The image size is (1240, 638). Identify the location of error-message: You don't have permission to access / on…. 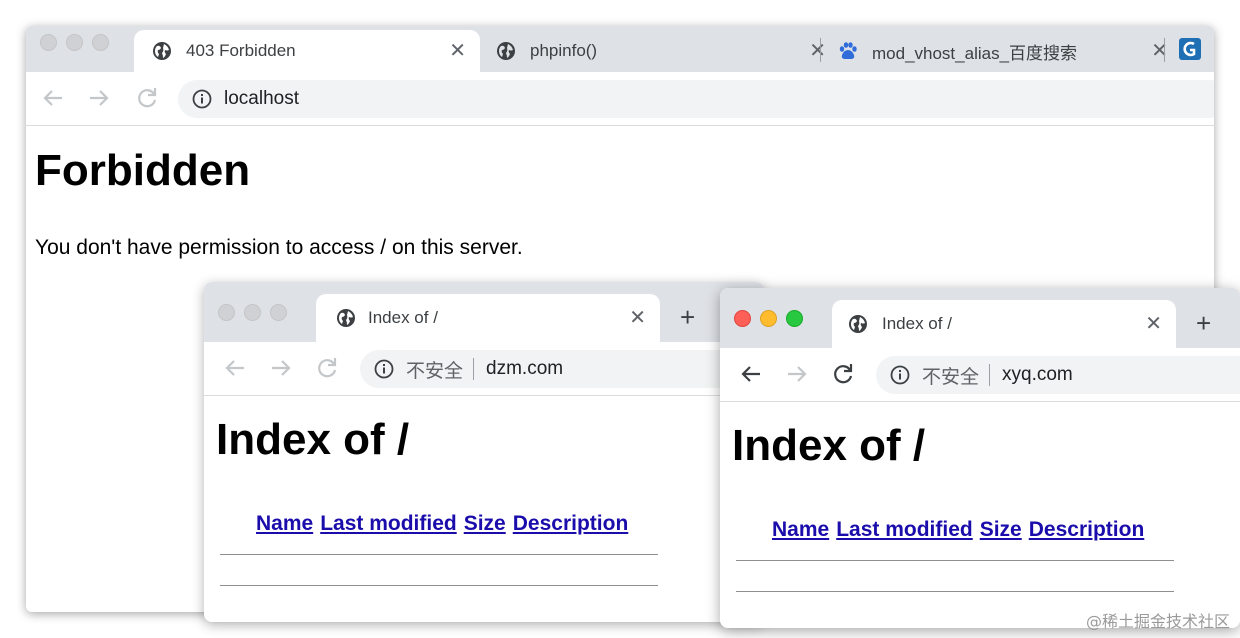
(279, 247).